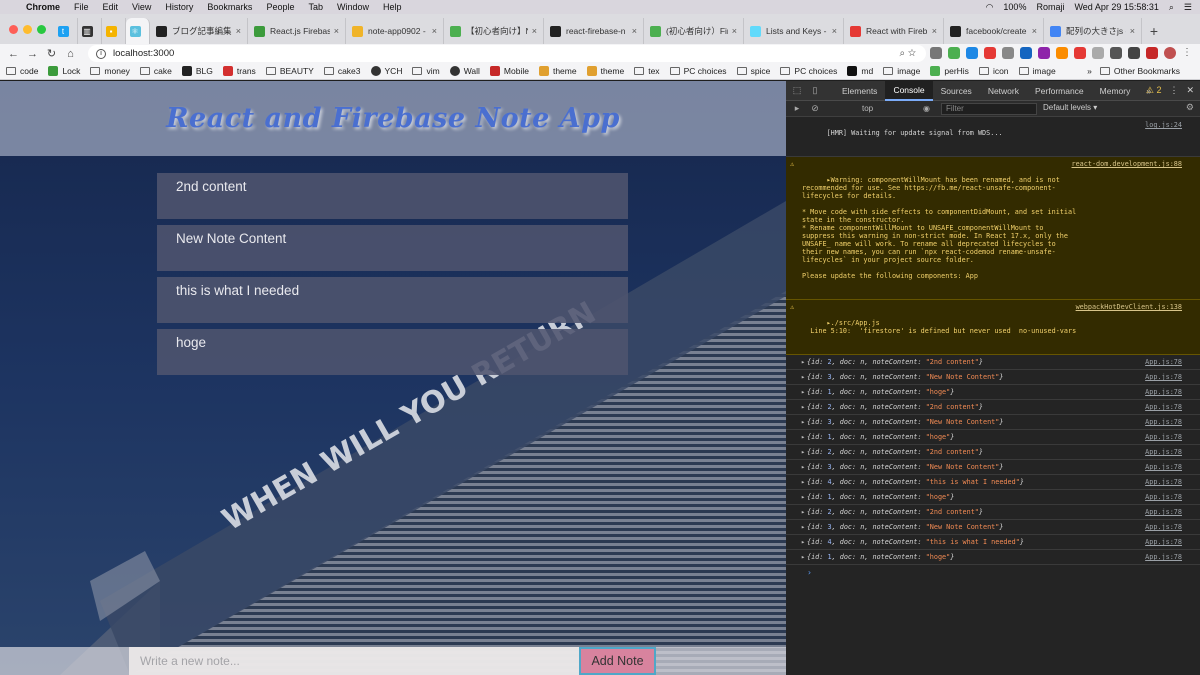 This screenshot has width=1200, height=675. Describe the element at coordinates (280, 7) in the screenshot. I see `menu-people: People` at that location.